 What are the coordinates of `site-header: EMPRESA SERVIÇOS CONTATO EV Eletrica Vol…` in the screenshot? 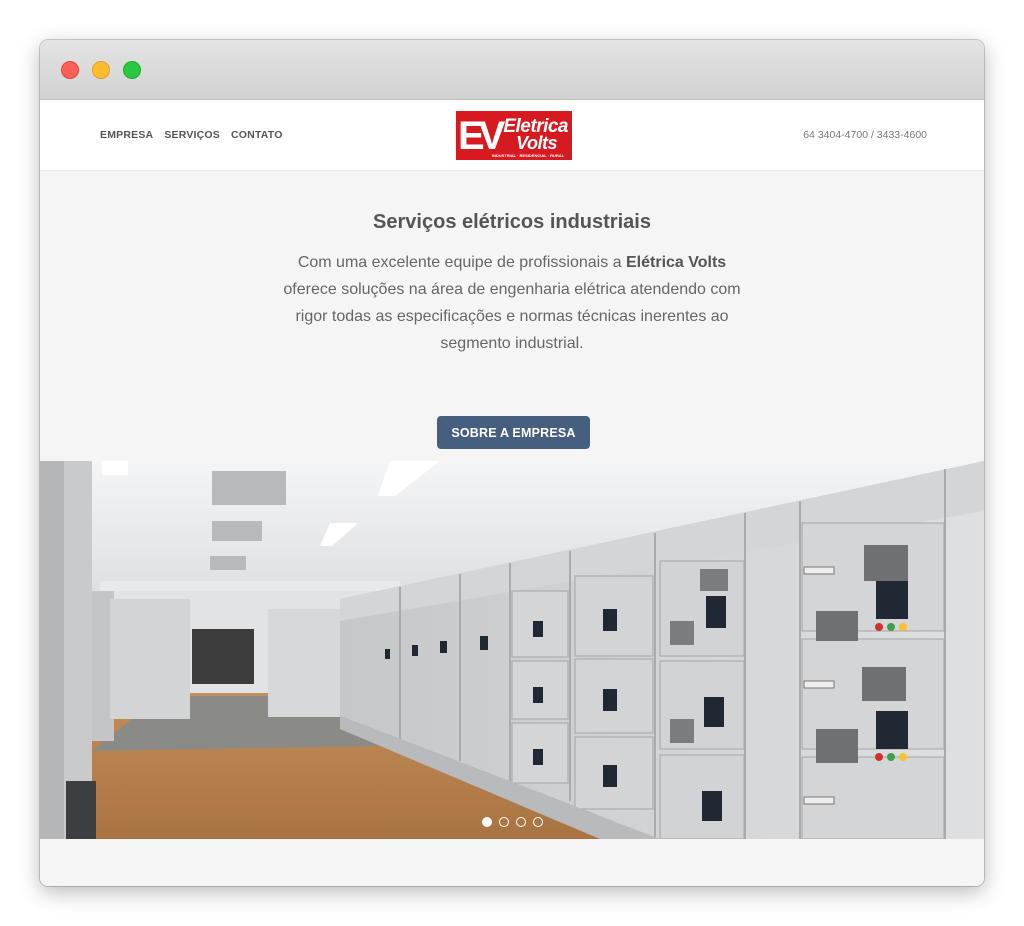 It's located at (512, 135).